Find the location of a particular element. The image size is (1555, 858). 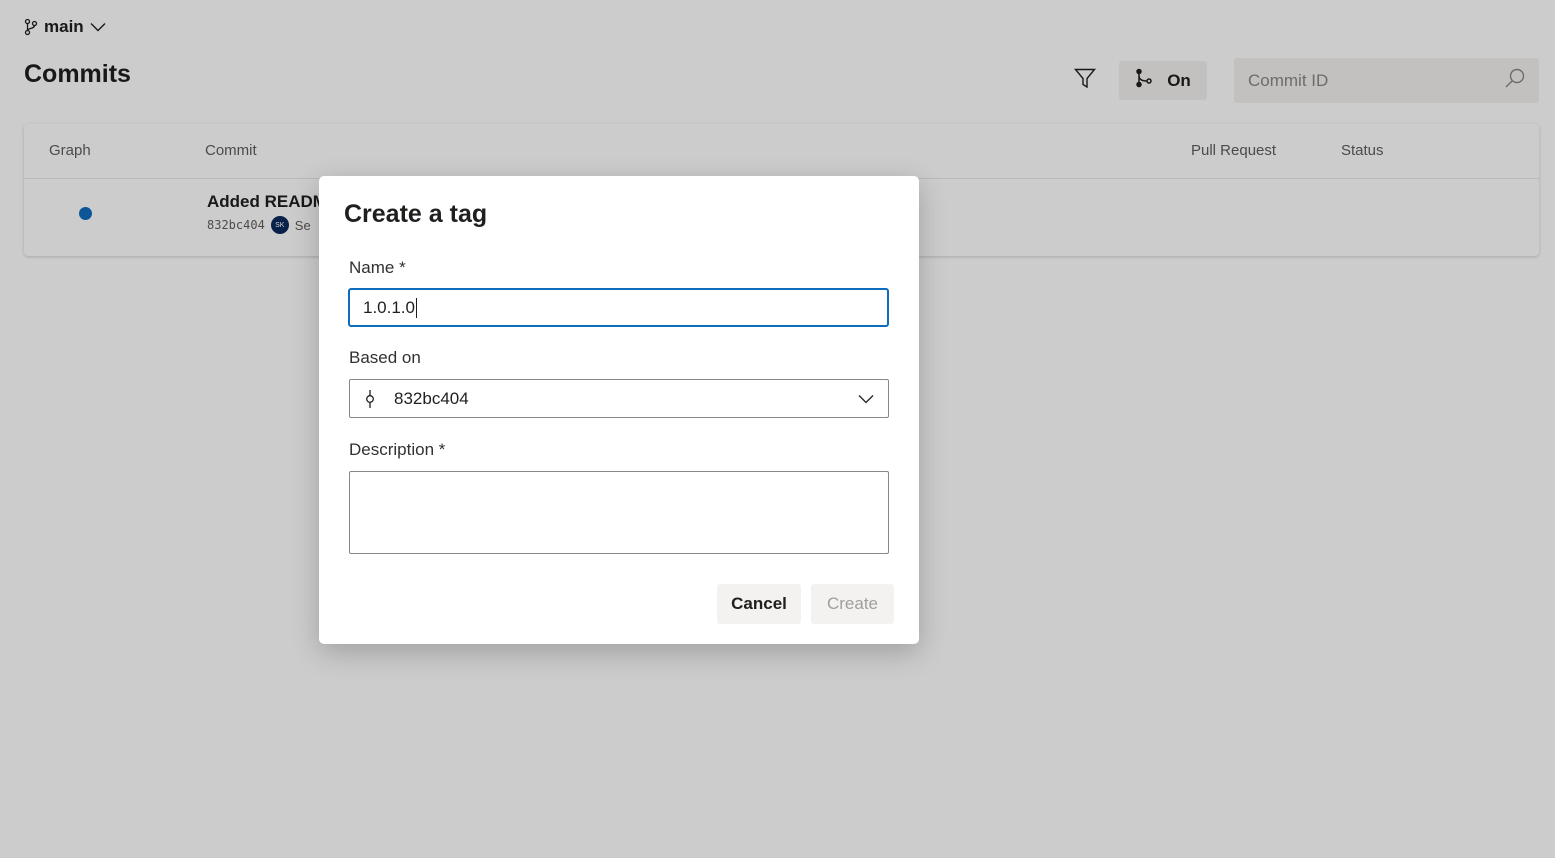

commit-icon is located at coordinates (372, 399).